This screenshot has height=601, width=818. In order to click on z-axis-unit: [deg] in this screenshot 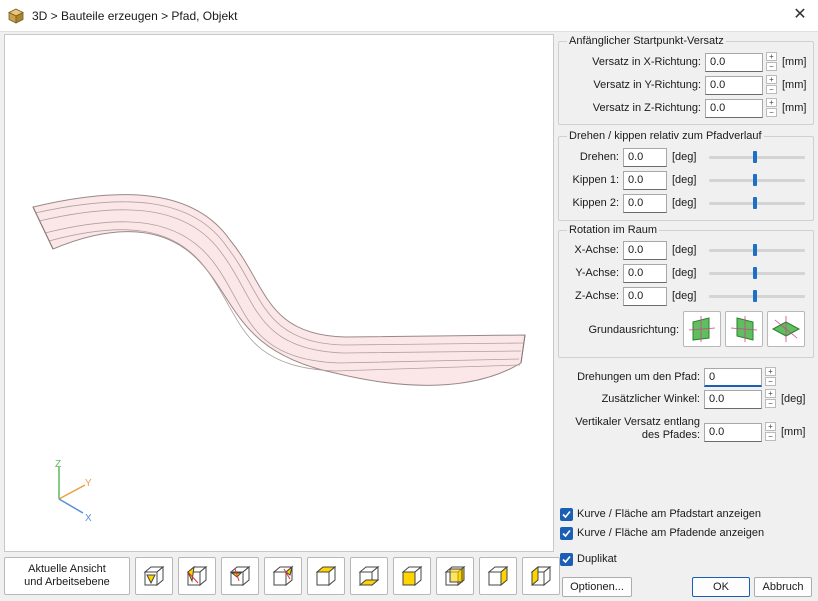, I will do `click(684, 296)`.